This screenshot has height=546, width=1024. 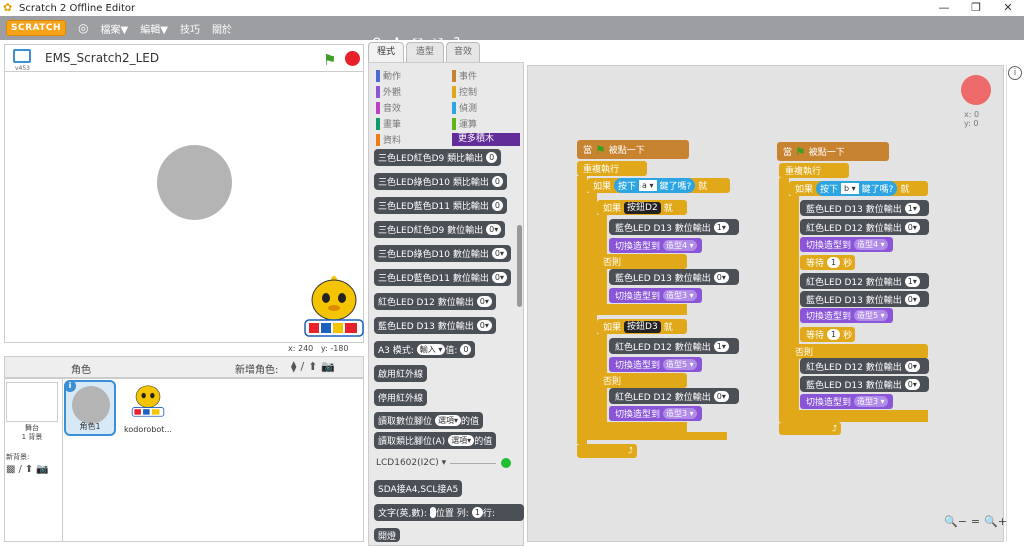 I want to click on sprite-circle, so click(x=194, y=182).